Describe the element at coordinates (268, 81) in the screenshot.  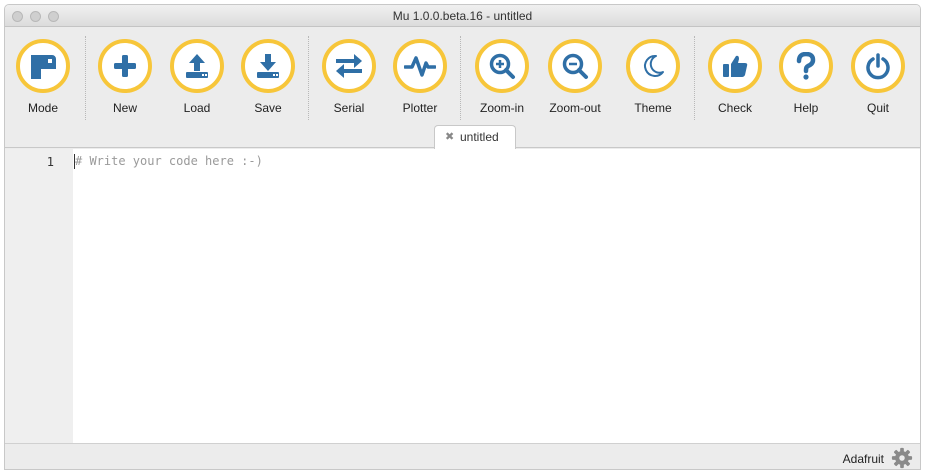
I see `save-button: Save` at that location.